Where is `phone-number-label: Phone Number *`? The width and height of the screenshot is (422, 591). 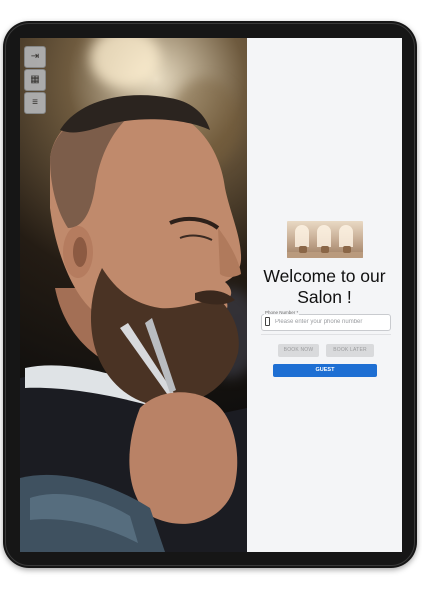
phone-number-label: Phone Number * is located at coordinates (282, 312).